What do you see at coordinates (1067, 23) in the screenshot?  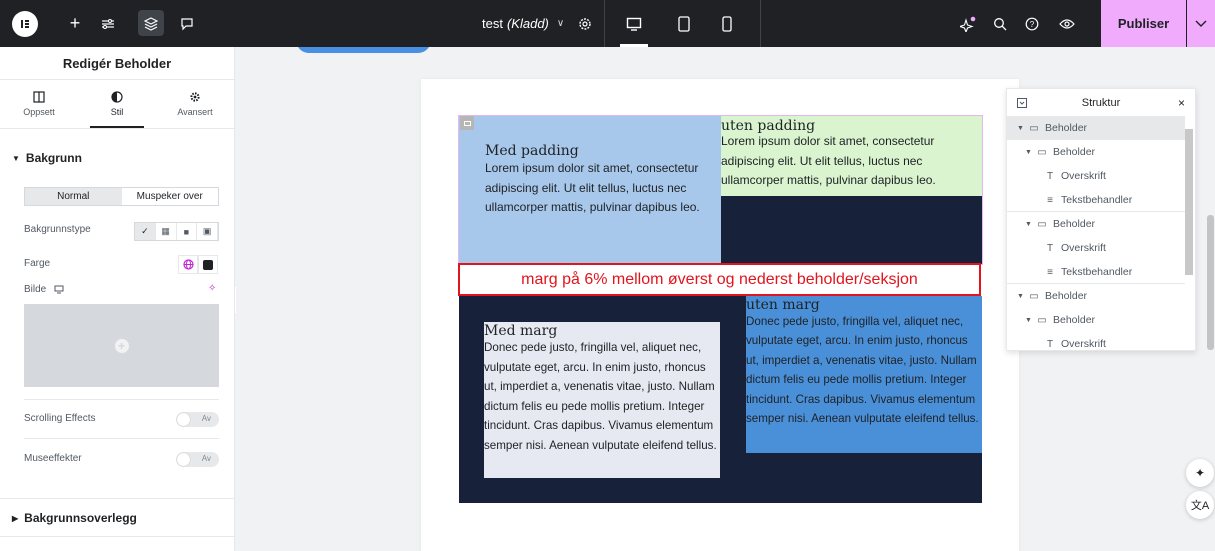 I see `preview-icon` at bounding box center [1067, 23].